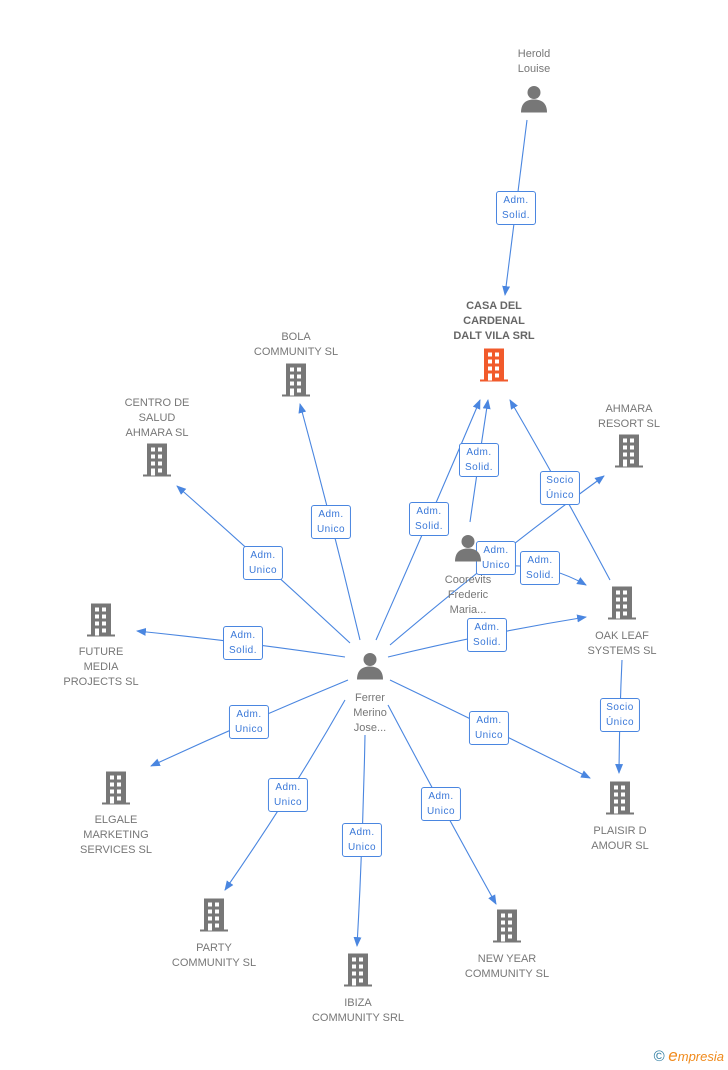 This screenshot has height=1070, width=728. Describe the element at coordinates (621, 644) in the screenshot. I see `node-label-oak: OAK LEAF SYSTEMS SL` at that location.